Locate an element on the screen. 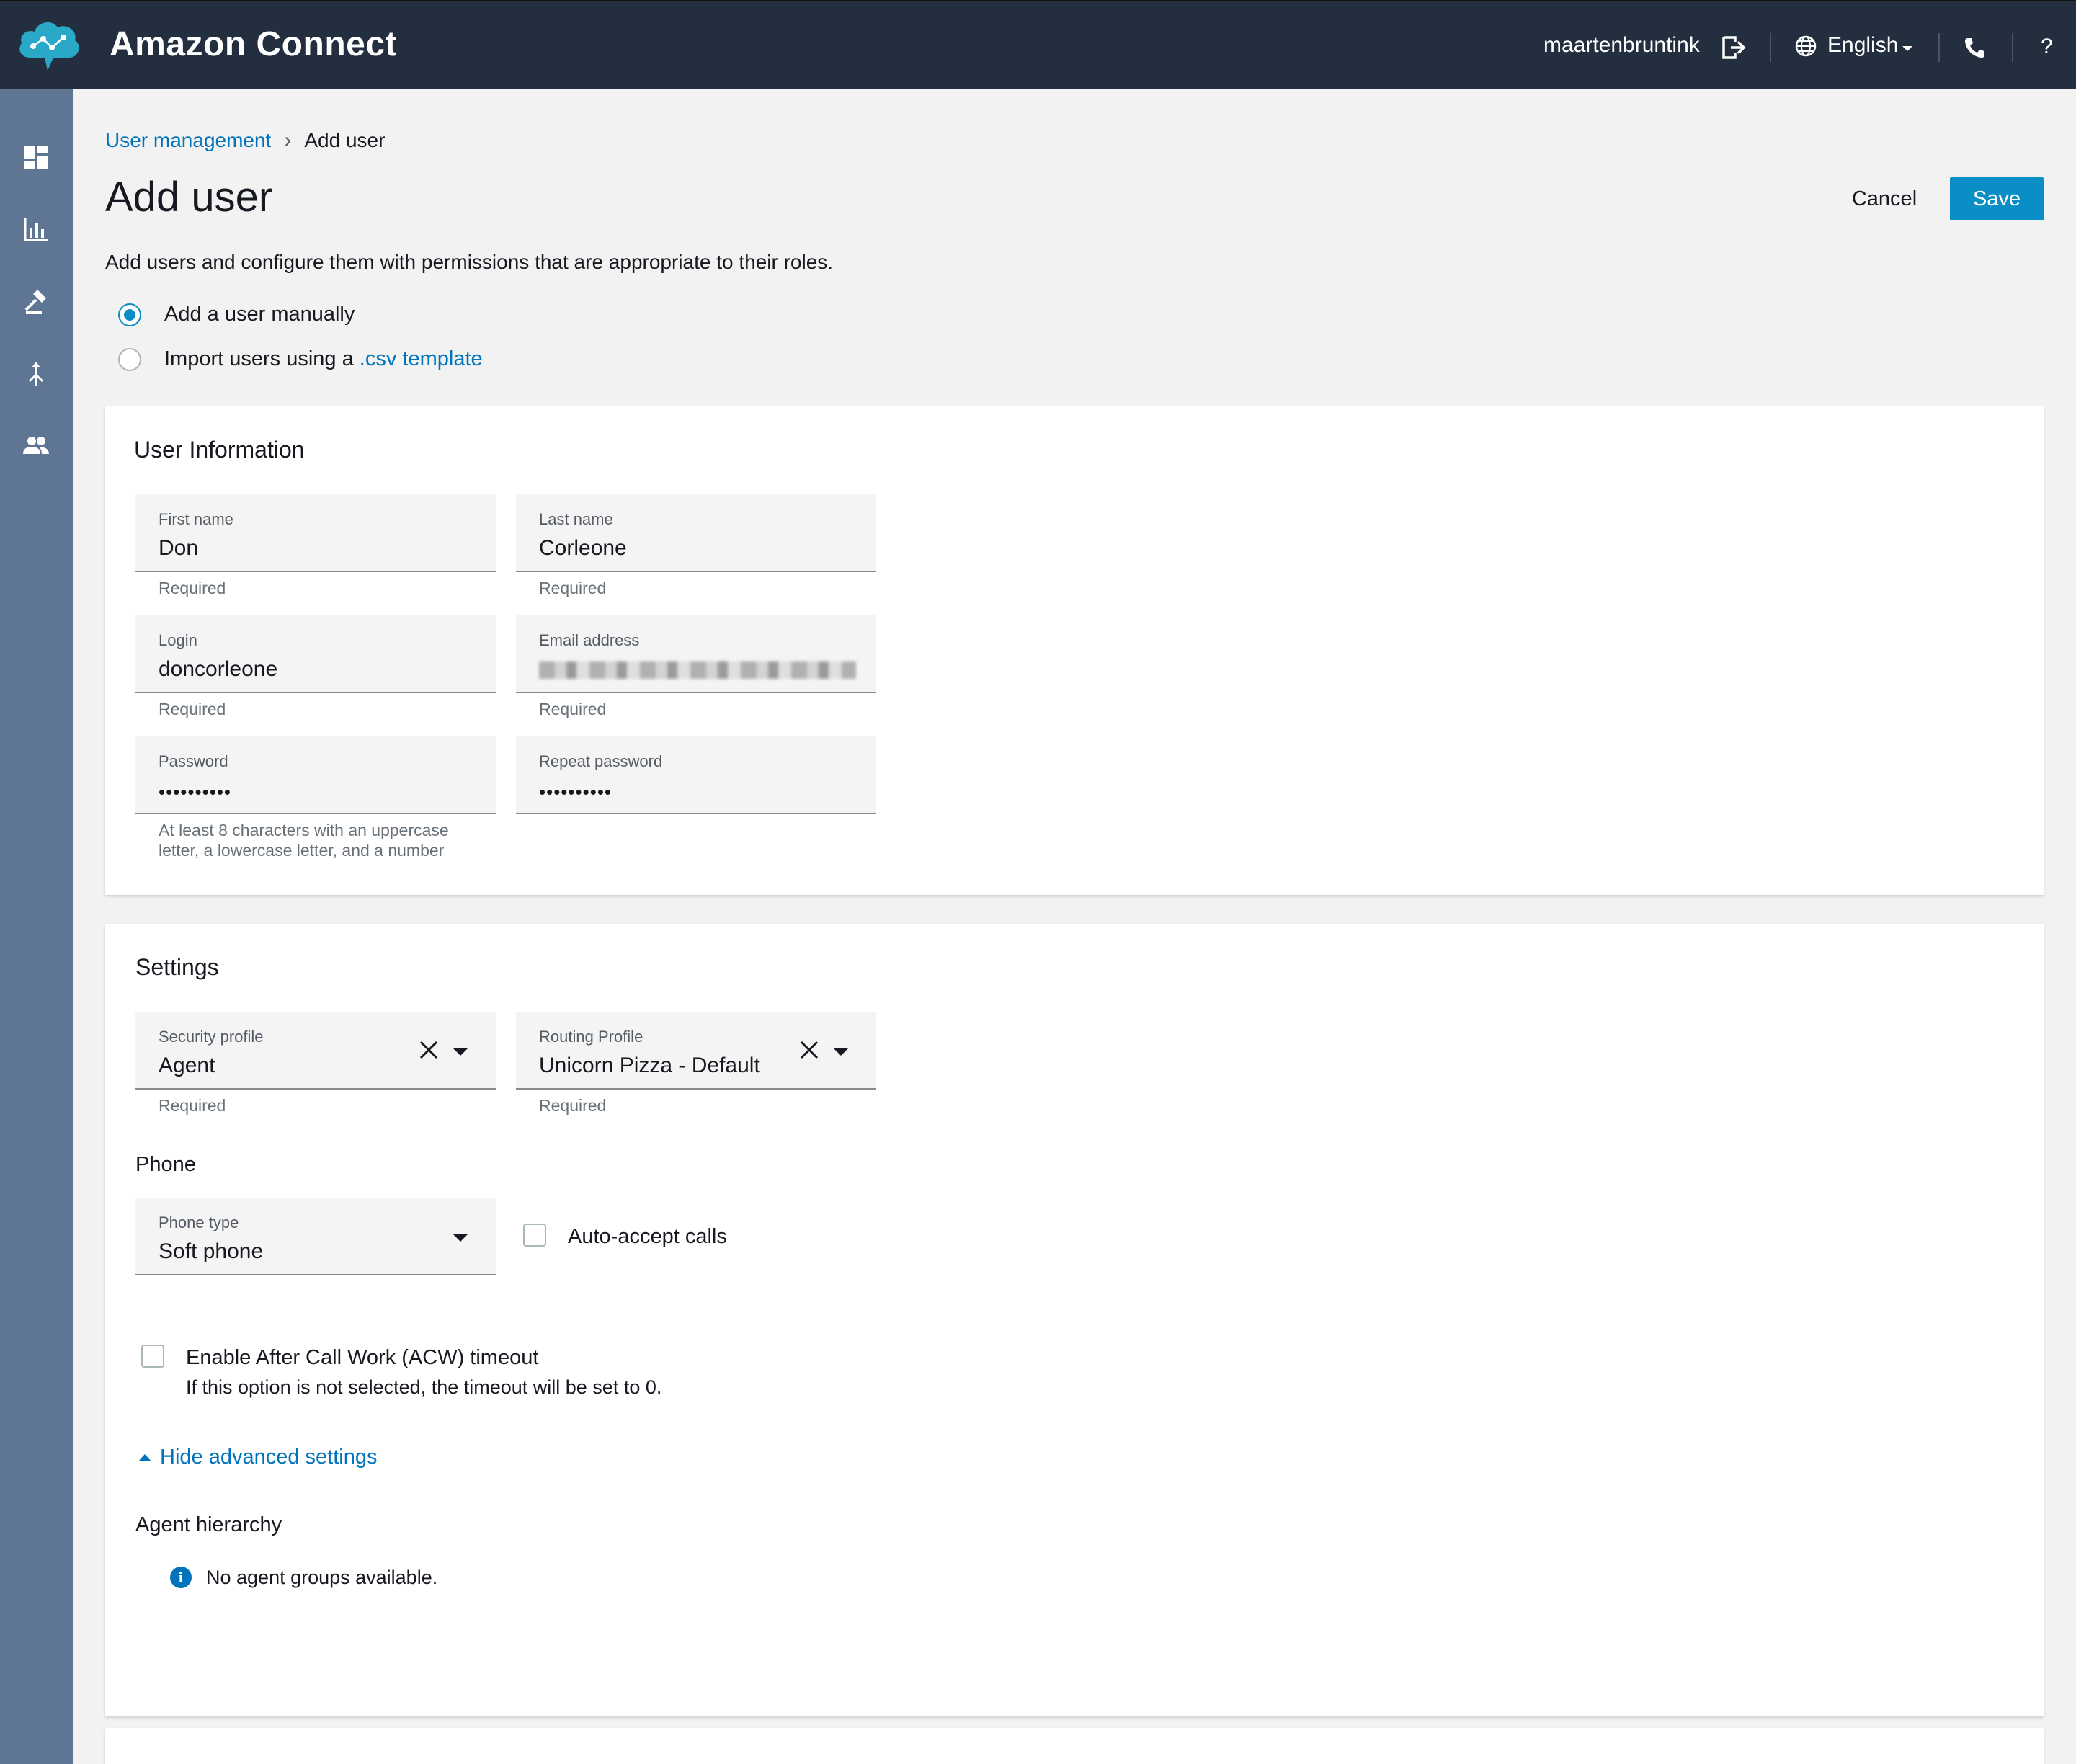 This screenshot has width=2076, height=1764. password-helper-line: At least 8 characters with an uppercase is located at coordinates (304, 830).